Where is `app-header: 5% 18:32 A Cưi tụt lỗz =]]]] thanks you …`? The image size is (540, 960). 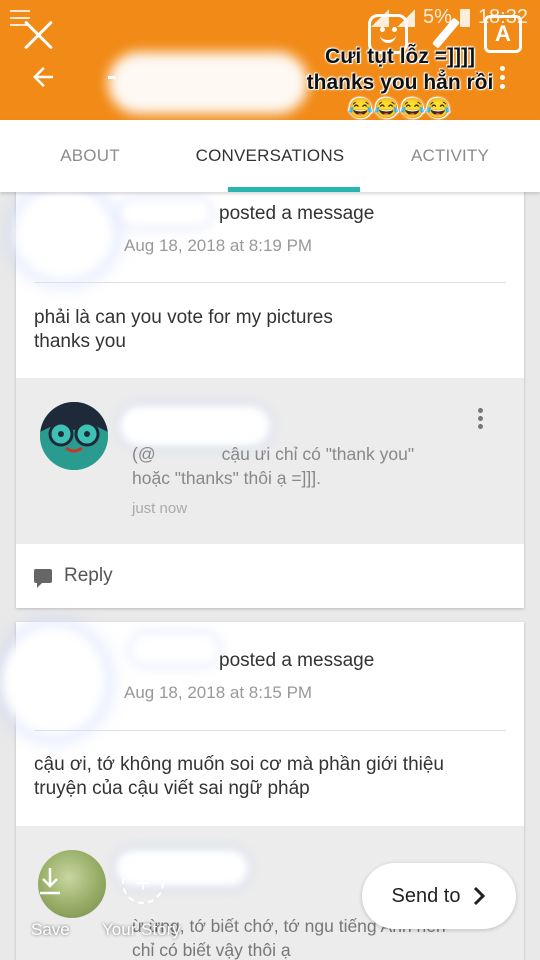 app-header: 5% 18:32 A Cưi tụt lỗz =]]]] thanks you … is located at coordinates (270, 60).